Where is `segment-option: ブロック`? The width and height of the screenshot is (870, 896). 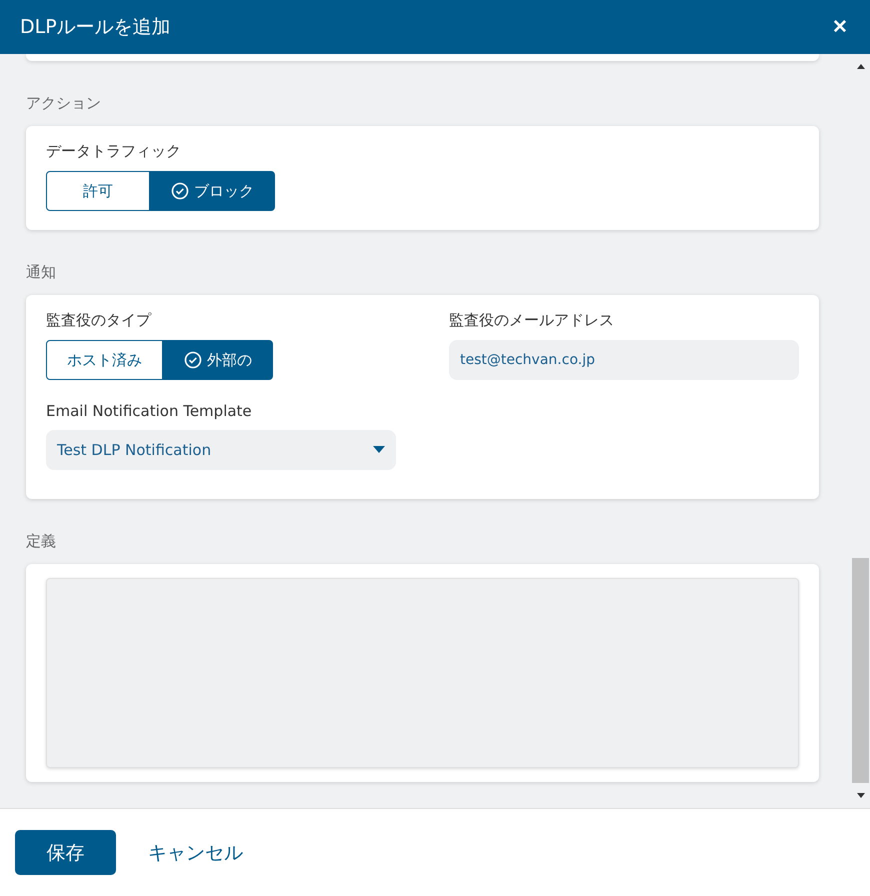 segment-option: ブロック is located at coordinates (212, 191).